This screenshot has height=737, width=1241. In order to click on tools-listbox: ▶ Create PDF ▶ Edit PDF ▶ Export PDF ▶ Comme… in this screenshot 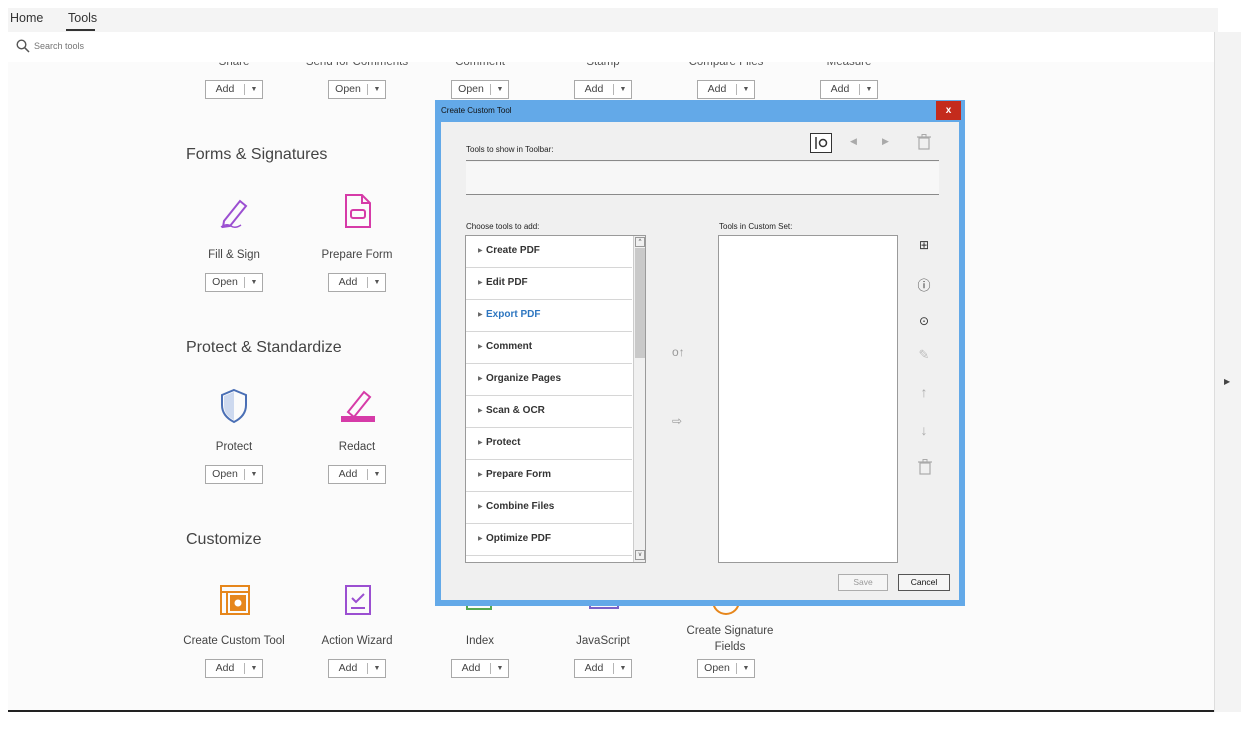, I will do `click(555, 399)`.